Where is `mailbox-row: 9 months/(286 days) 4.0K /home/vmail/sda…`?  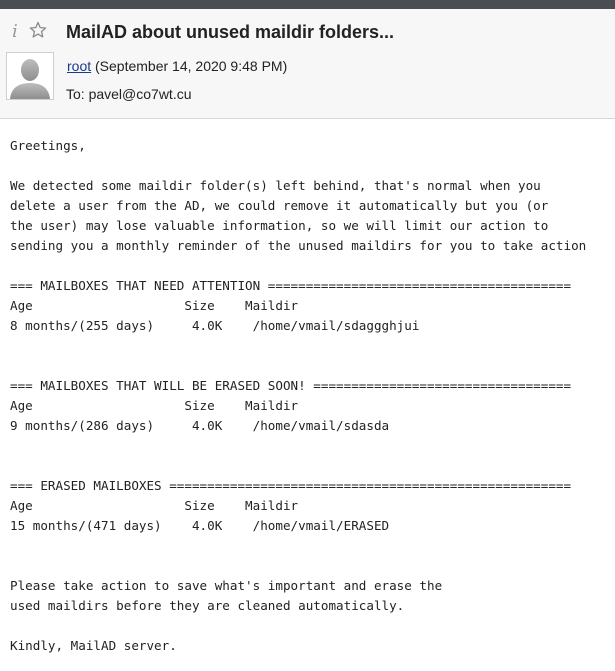
mailbox-row: 9 months/(286 days) 4.0K /home/vmail/sda… is located at coordinates (200, 425).